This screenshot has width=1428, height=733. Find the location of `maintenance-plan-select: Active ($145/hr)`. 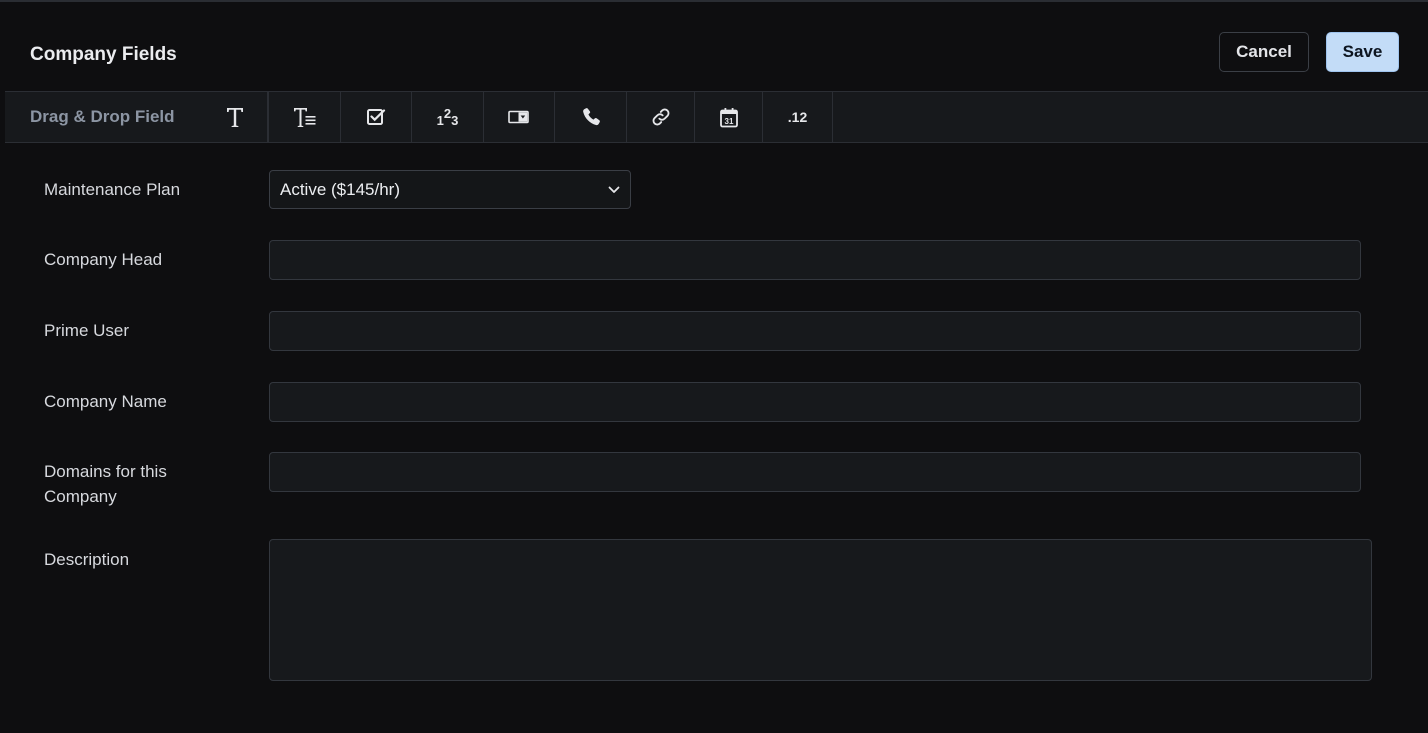

maintenance-plan-select: Active ($145/hr) is located at coordinates (450, 189).